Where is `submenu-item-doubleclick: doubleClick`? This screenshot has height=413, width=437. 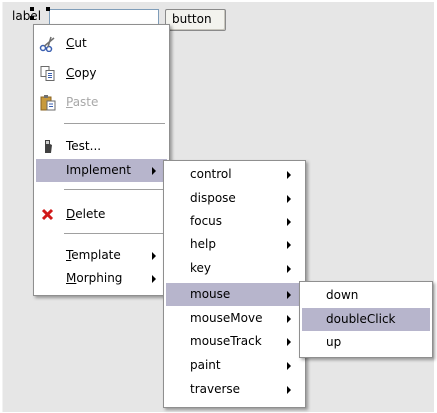
submenu-item-doubleclick: doubleClick is located at coordinates (366, 319).